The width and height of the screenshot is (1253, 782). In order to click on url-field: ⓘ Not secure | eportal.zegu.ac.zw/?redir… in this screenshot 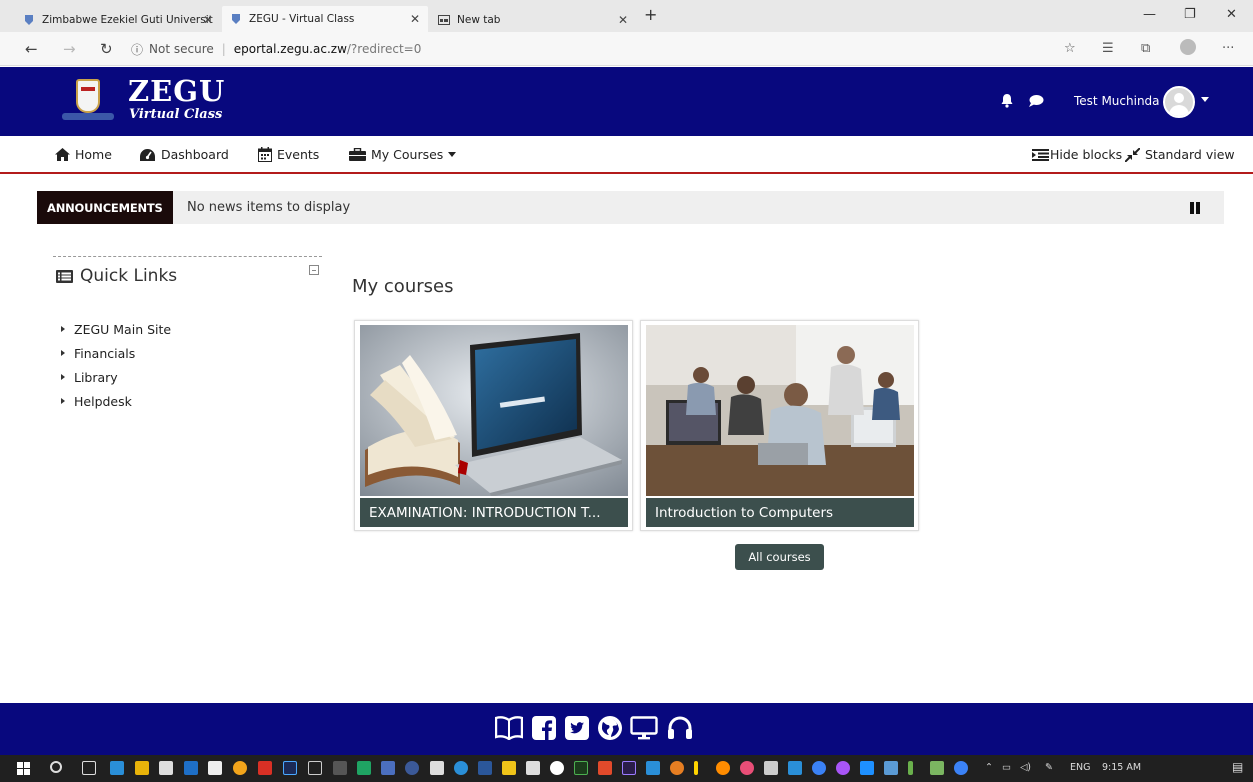, I will do `click(601, 49)`.